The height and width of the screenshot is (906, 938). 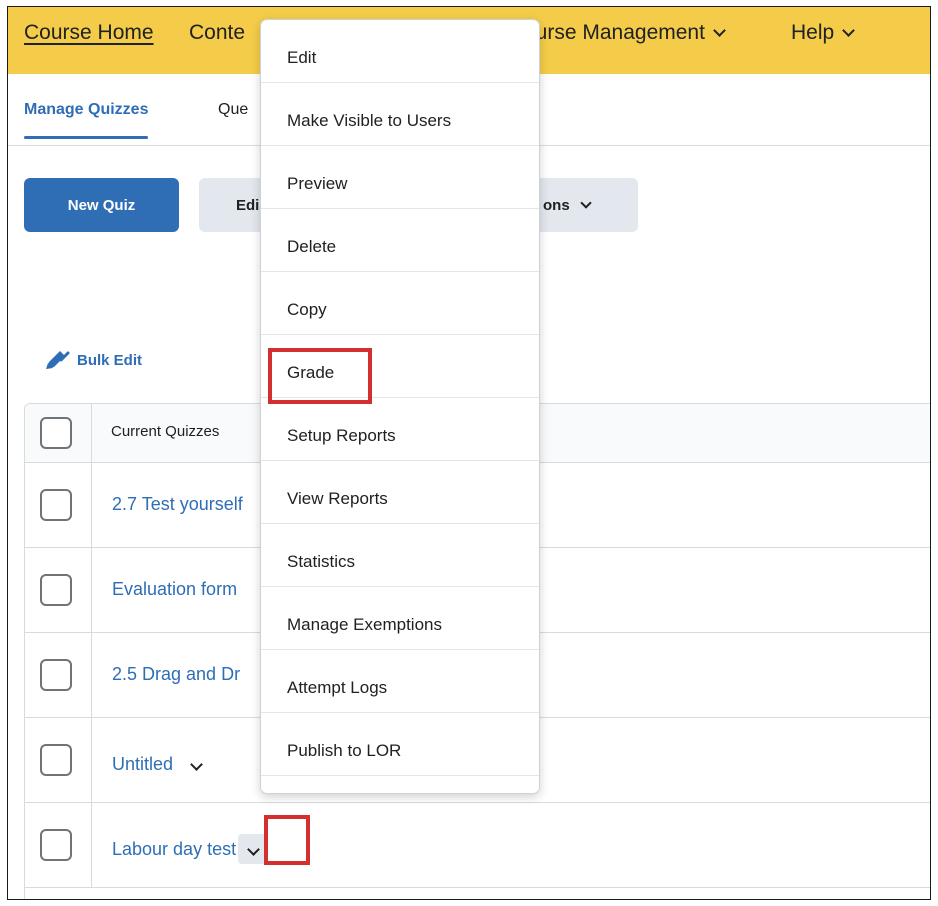 What do you see at coordinates (307, 309) in the screenshot?
I see `menu-item-label: Copy` at bounding box center [307, 309].